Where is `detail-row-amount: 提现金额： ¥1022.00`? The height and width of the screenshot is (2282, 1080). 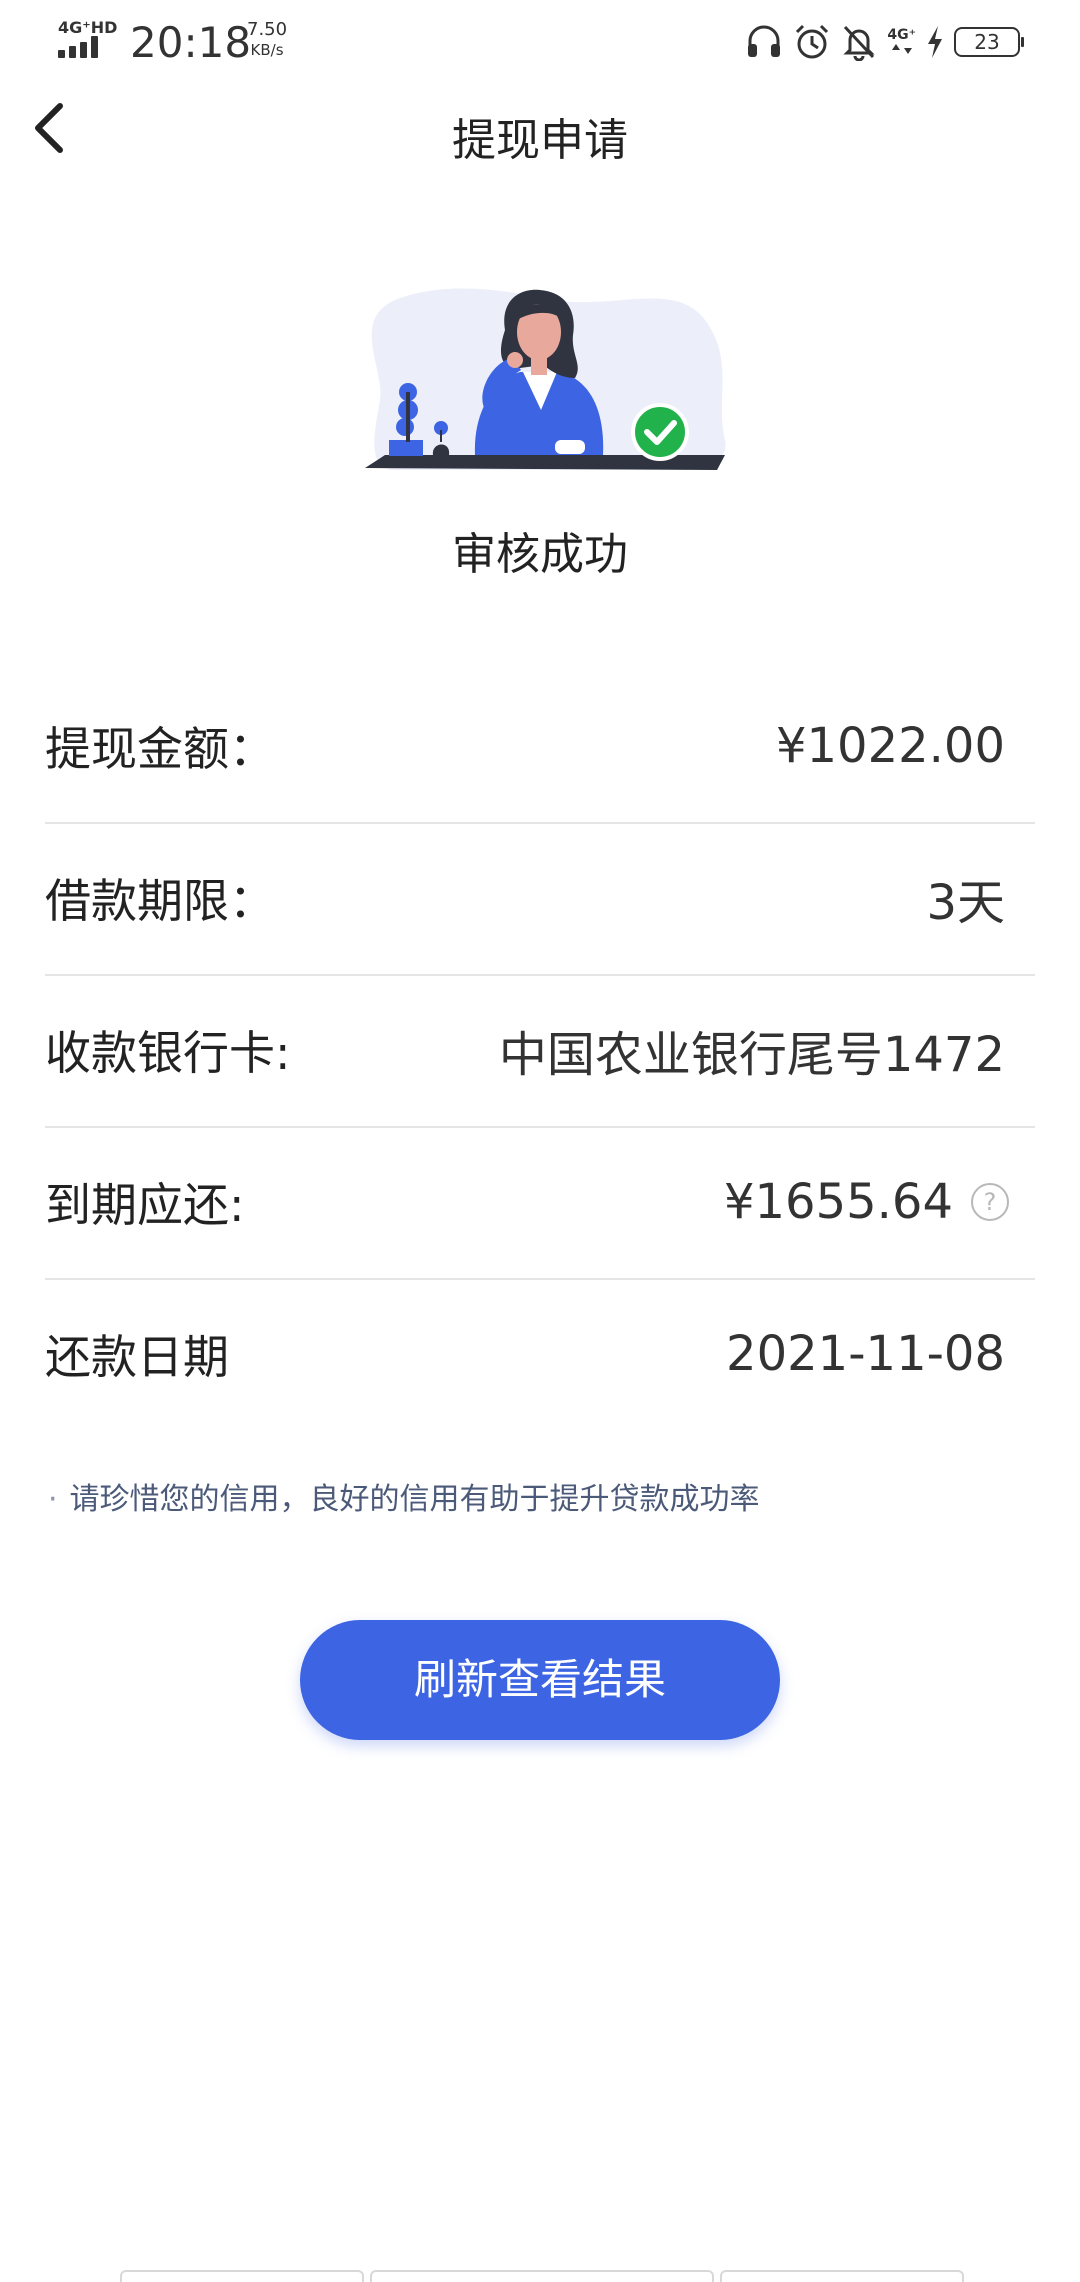 detail-row-amount: 提现金额： ¥1022.00 is located at coordinates (540, 747).